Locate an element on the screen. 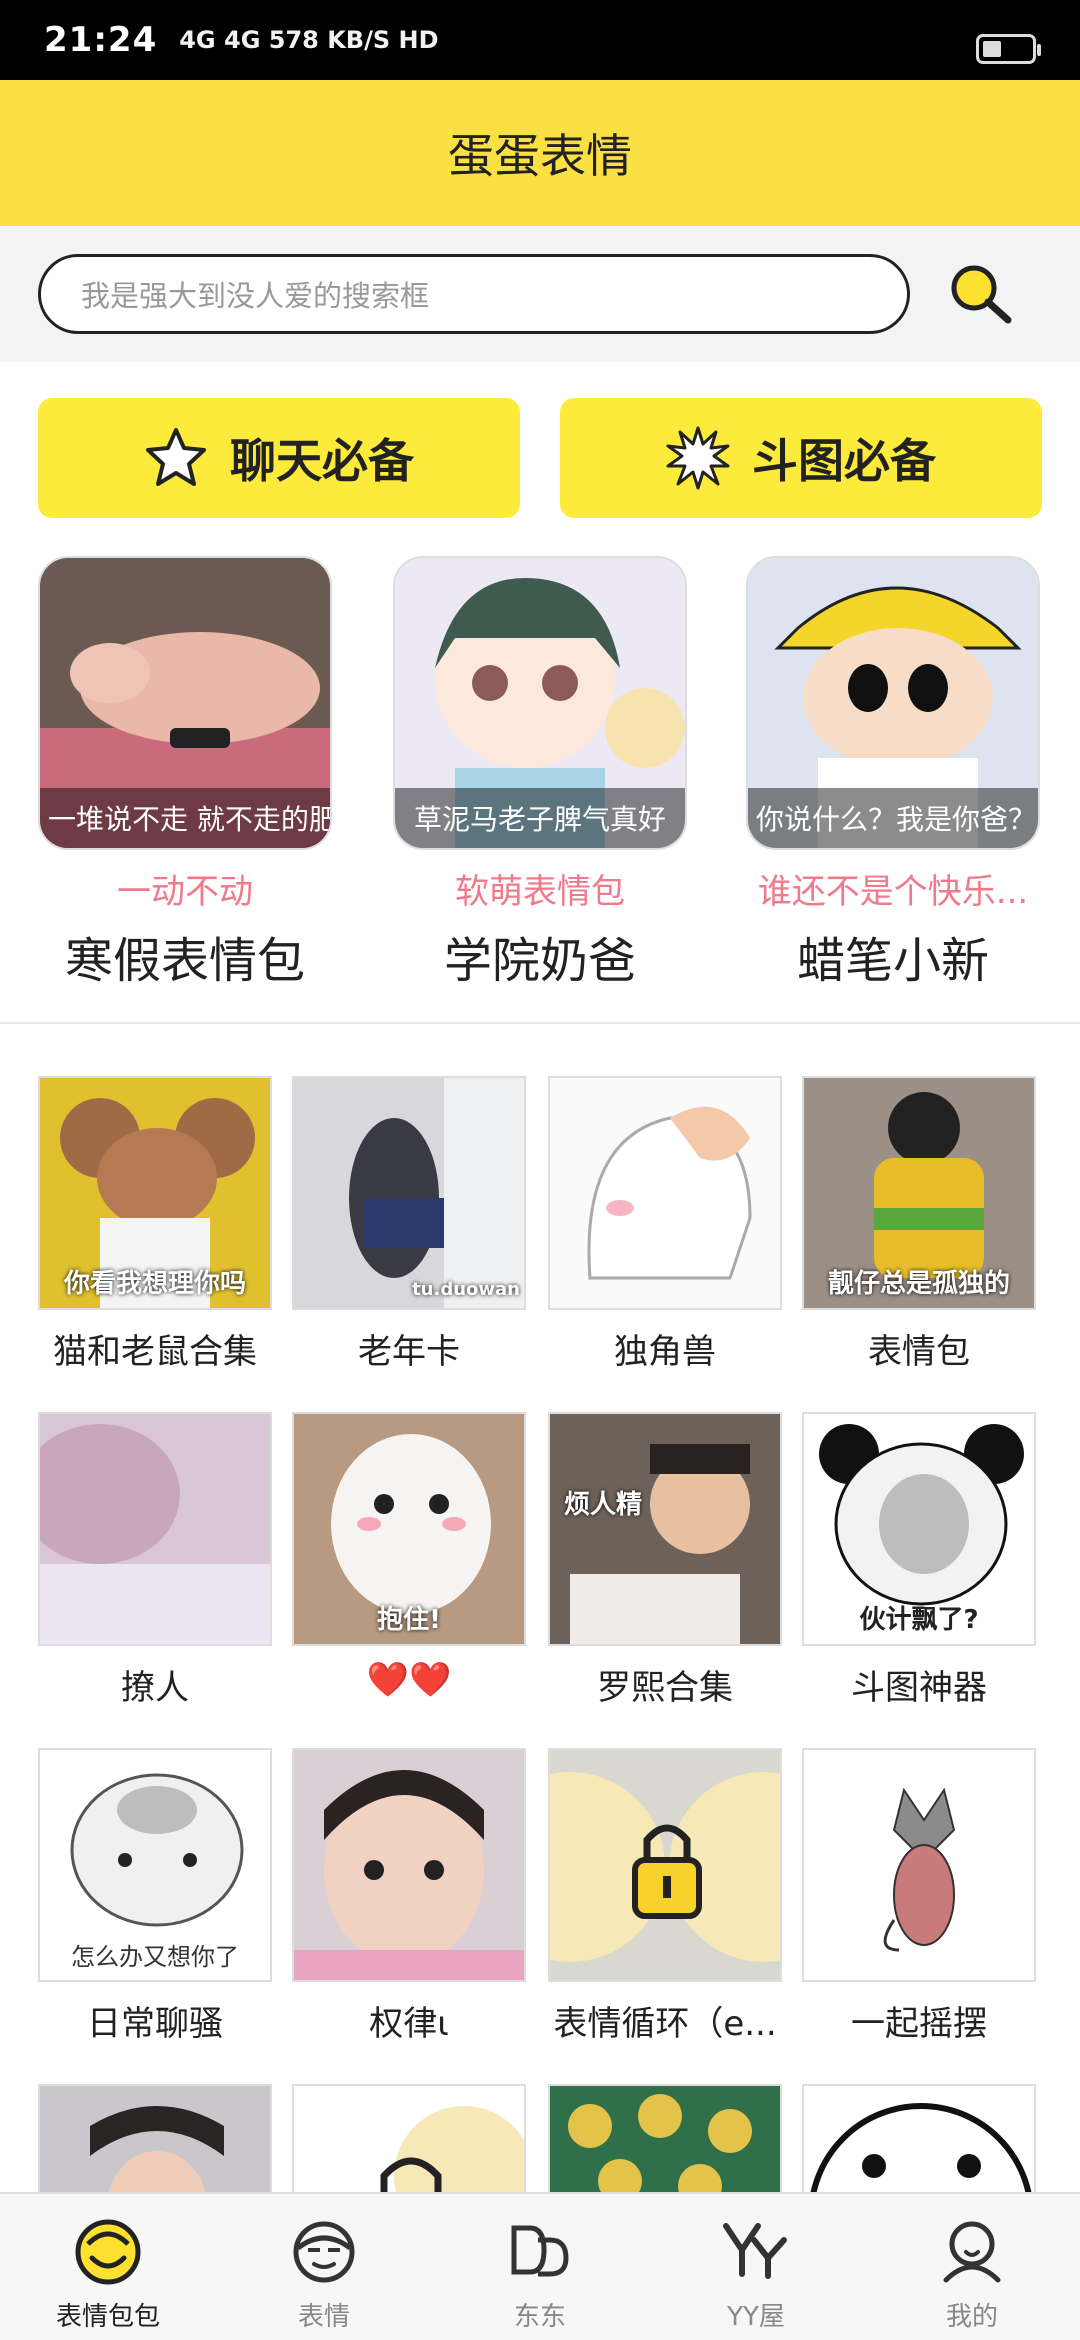  sticker-pack-label: 猫和老鼠合集 is located at coordinates (155, 1352).